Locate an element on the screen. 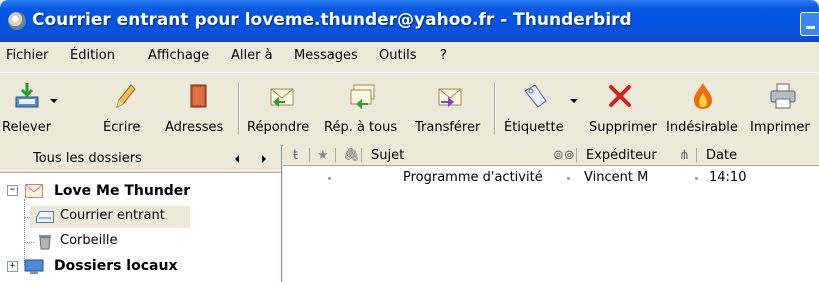 This screenshot has height=282, width=819. star-column-icon: ★ is located at coordinates (323, 155).